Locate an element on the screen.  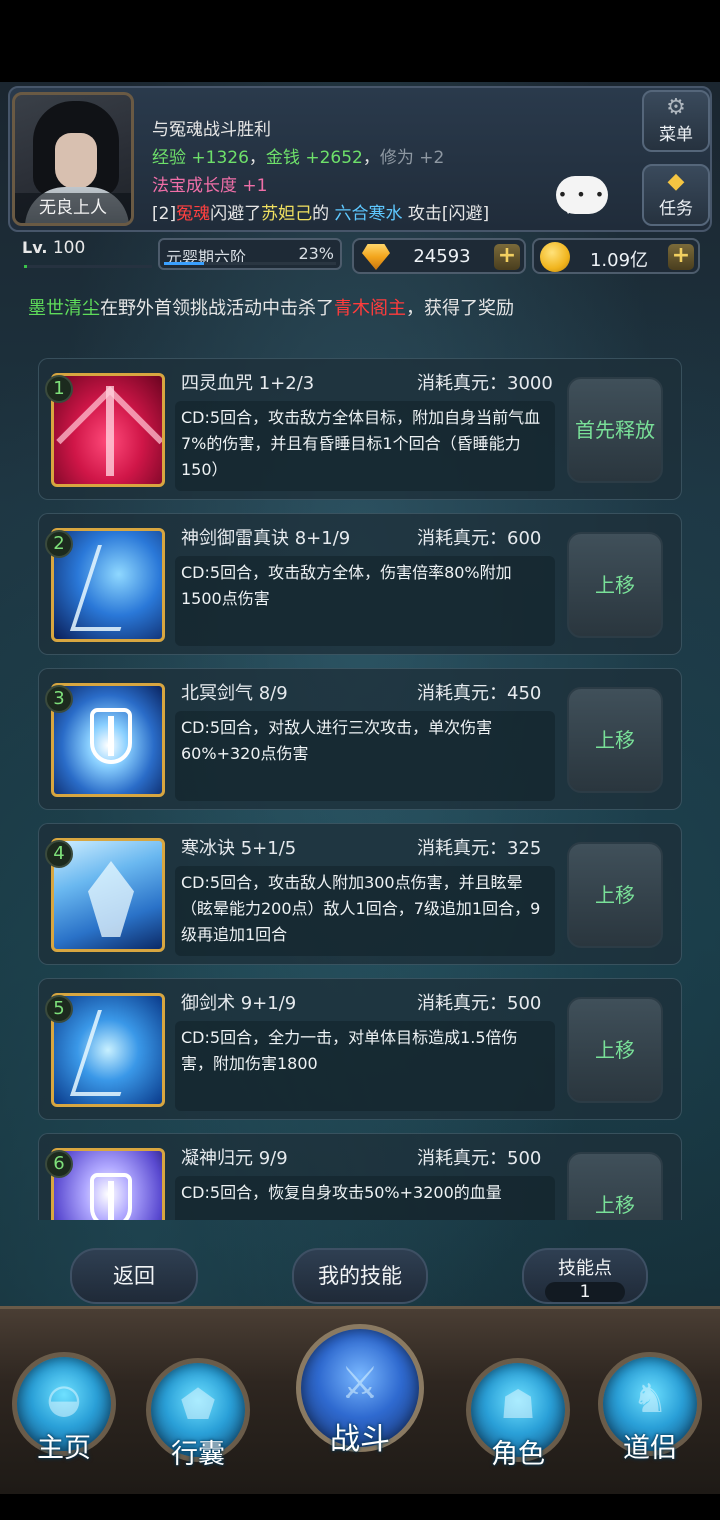
money-label: 金钱 is located at coordinates (282, 158).